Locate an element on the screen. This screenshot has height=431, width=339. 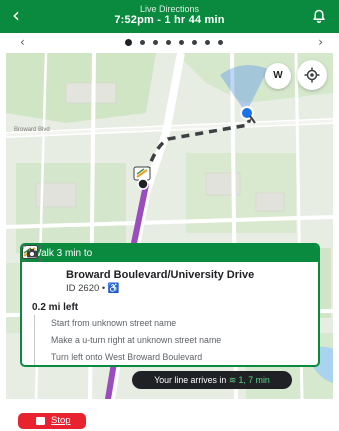
chevron-right-icon: › is located at coordinates (320, 42).